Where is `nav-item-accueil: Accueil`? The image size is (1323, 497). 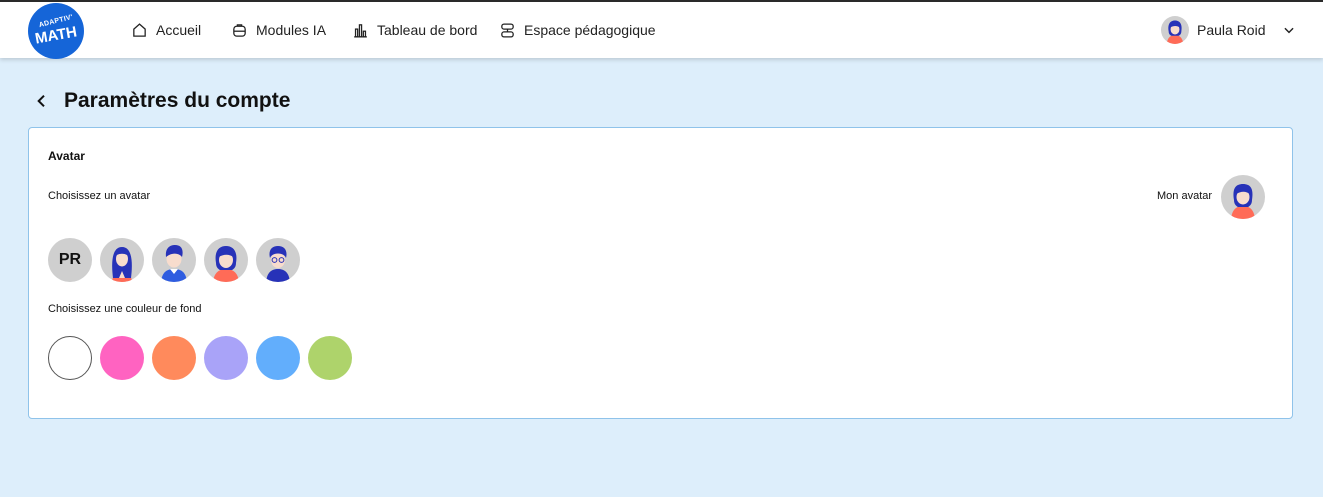
nav-item-accueil: Accueil is located at coordinates (166, 30).